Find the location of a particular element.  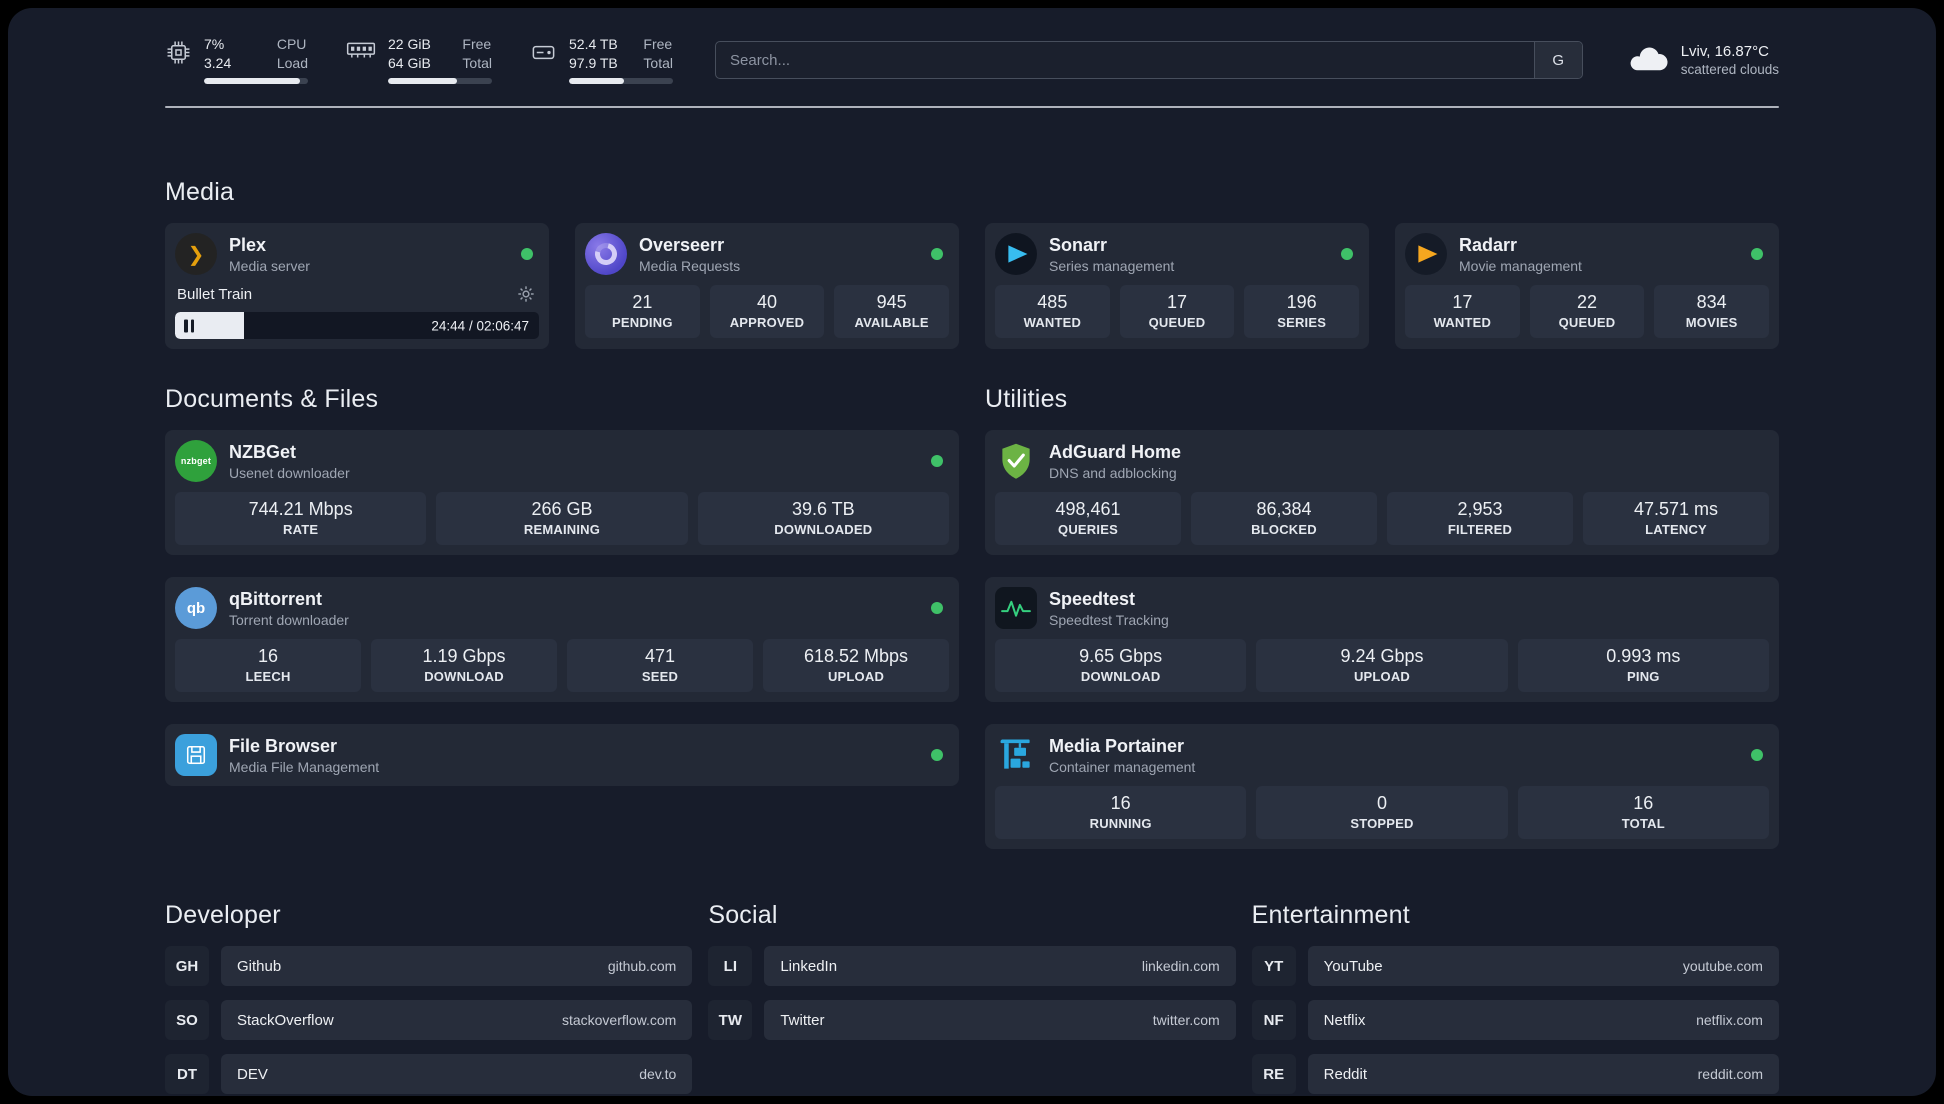

ram-free-value: 22 GiB is located at coordinates (409, 44).